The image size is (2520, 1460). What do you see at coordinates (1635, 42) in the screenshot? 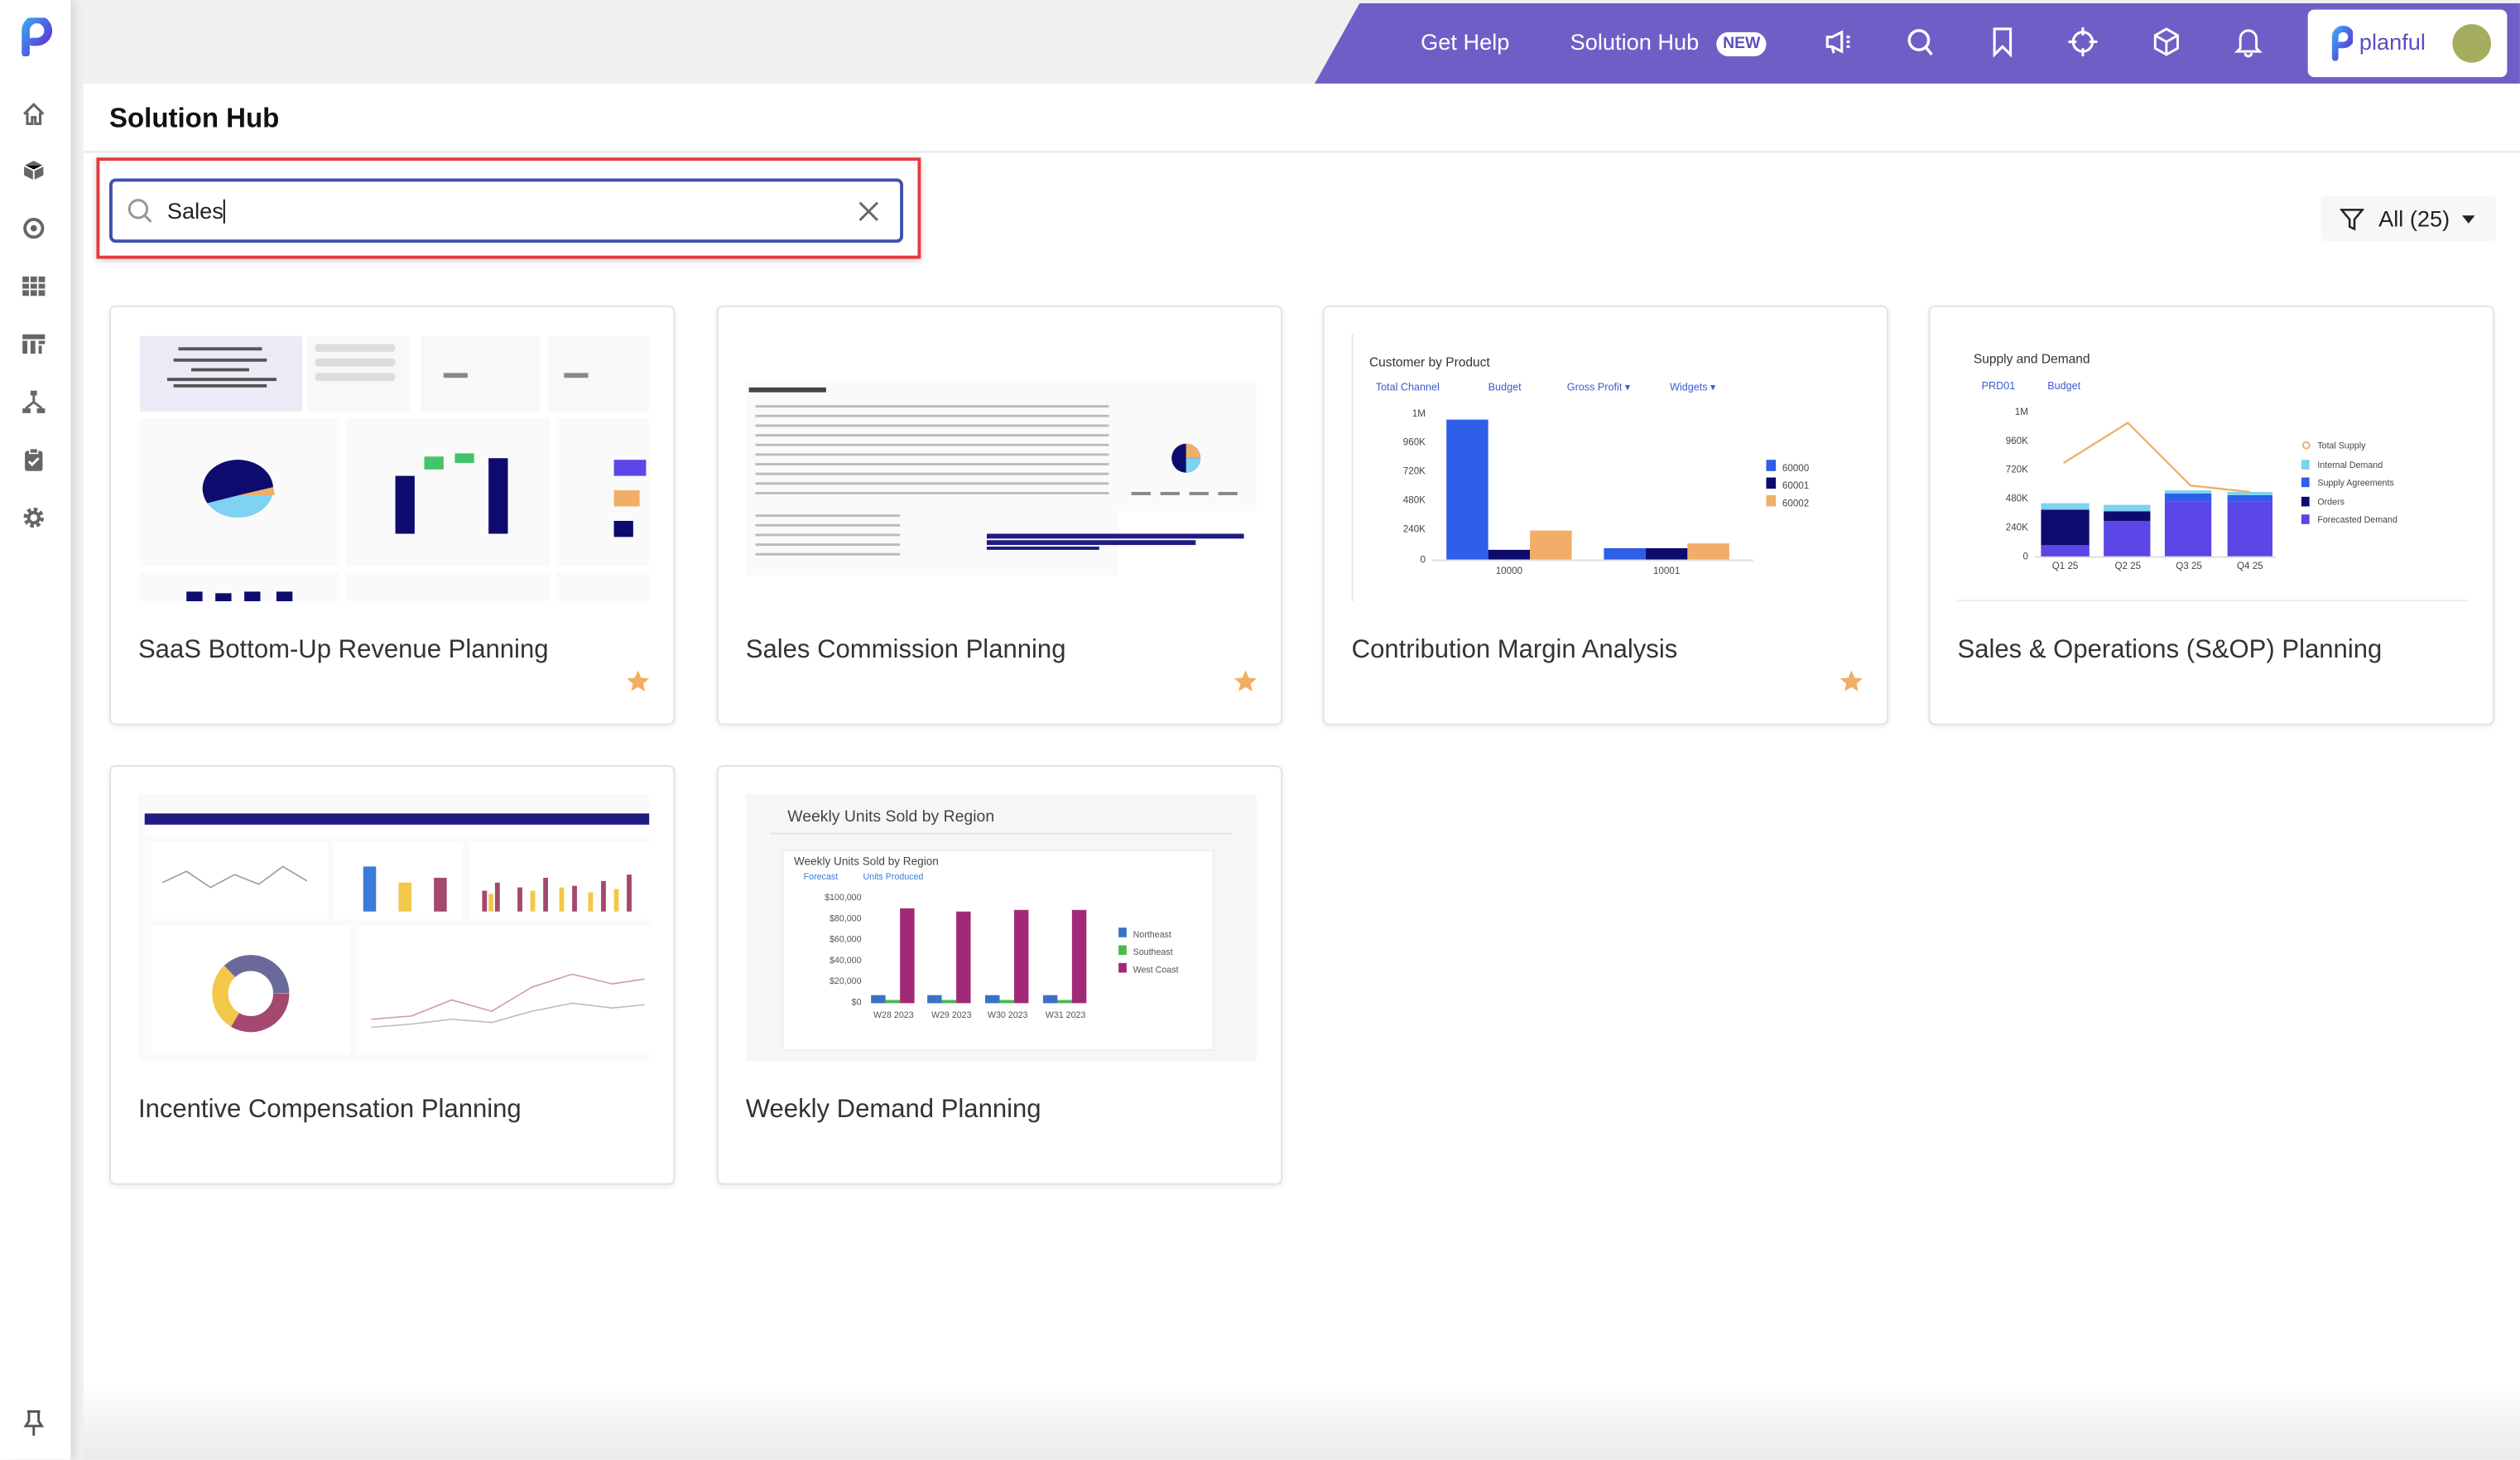
I see `solution-hub-link: Solution Hub` at bounding box center [1635, 42].